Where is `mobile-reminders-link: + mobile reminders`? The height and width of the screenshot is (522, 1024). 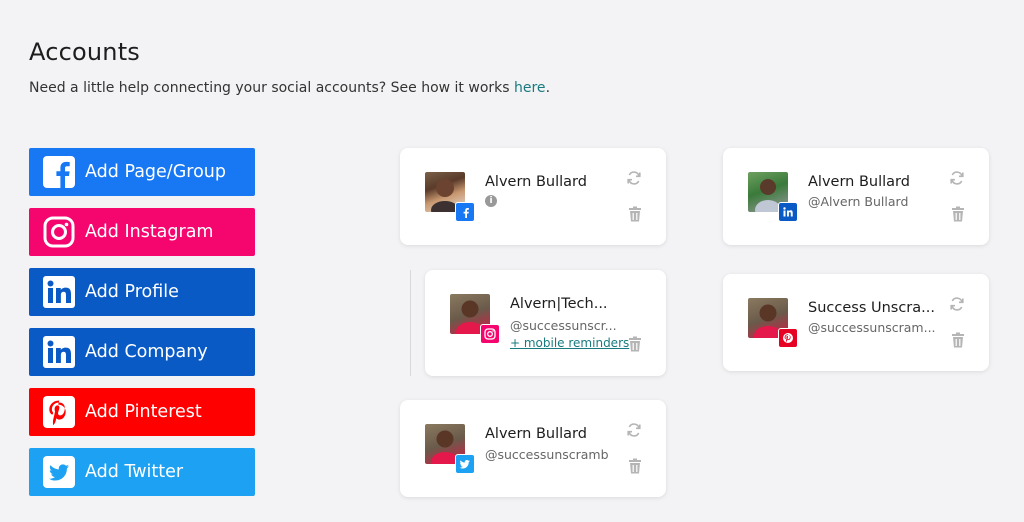
mobile-reminders-link: + mobile reminders is located at coordinates (569, 343).